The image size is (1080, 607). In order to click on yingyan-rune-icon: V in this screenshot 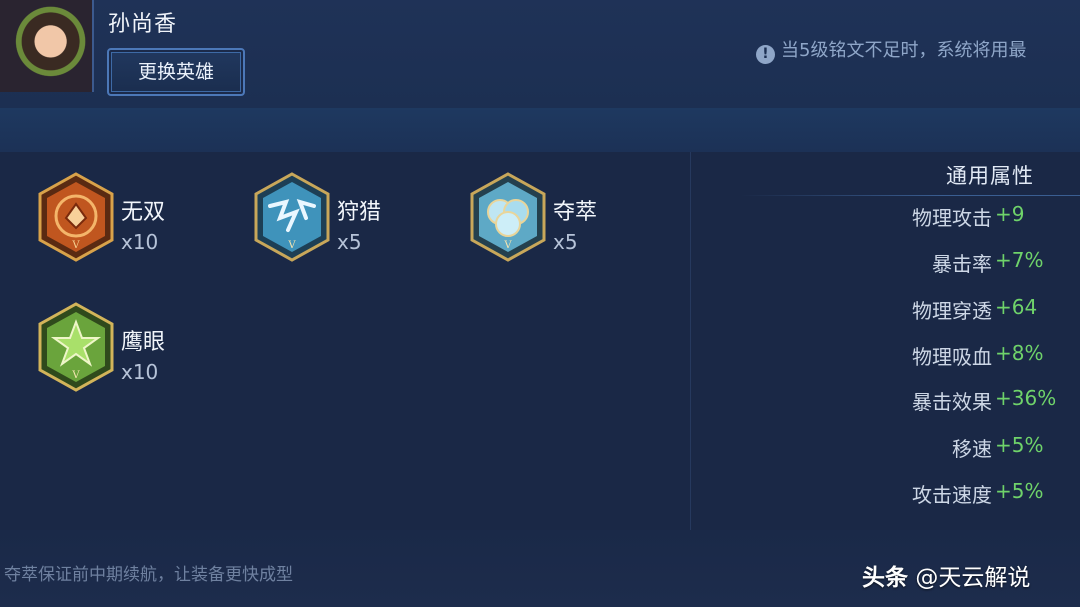, I will do `click(76, 347)`.